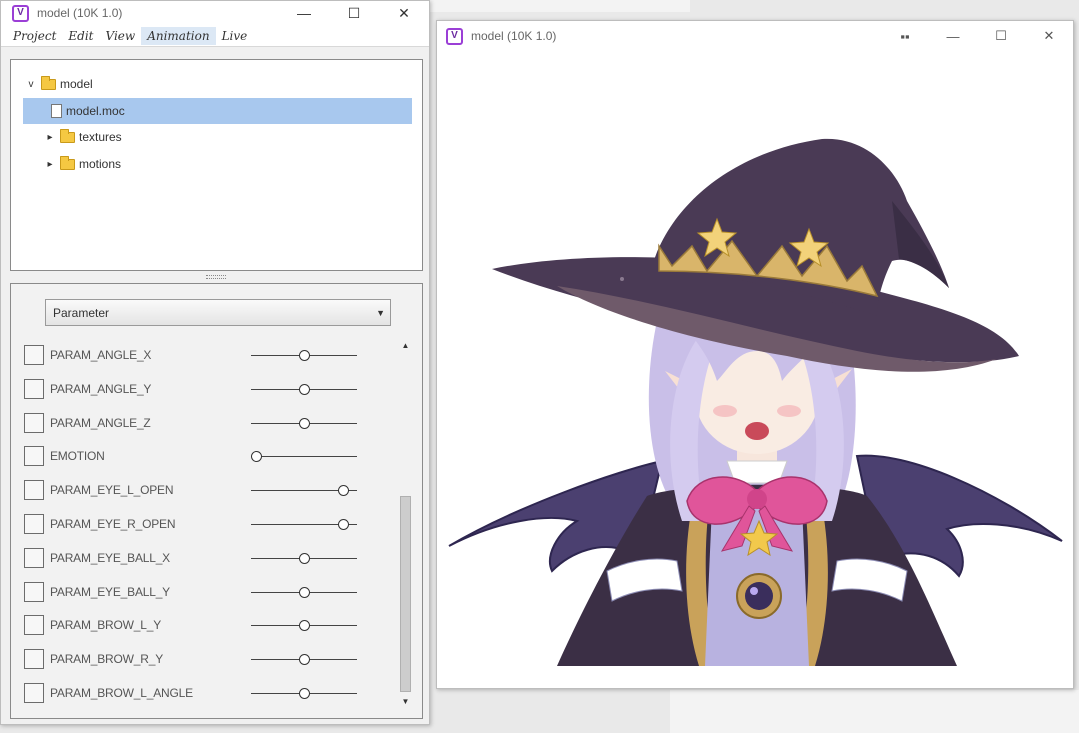  Describe the element at coordinates (31, 84) in the screenshot. I see `chevron-down-icon: v` at that location.